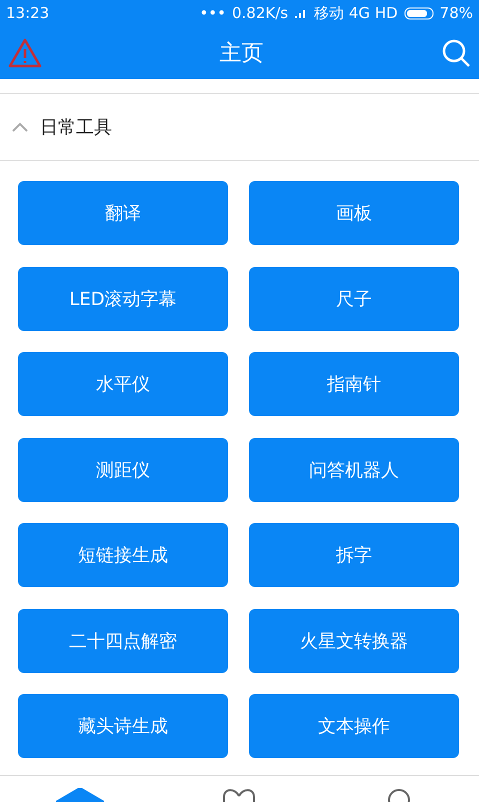 The image size is (479, 802). What do you see at coordinates (123, 726) in the screenshot?
I see `tool-button: 藏头诗生成` at bounding box center [123, 726].